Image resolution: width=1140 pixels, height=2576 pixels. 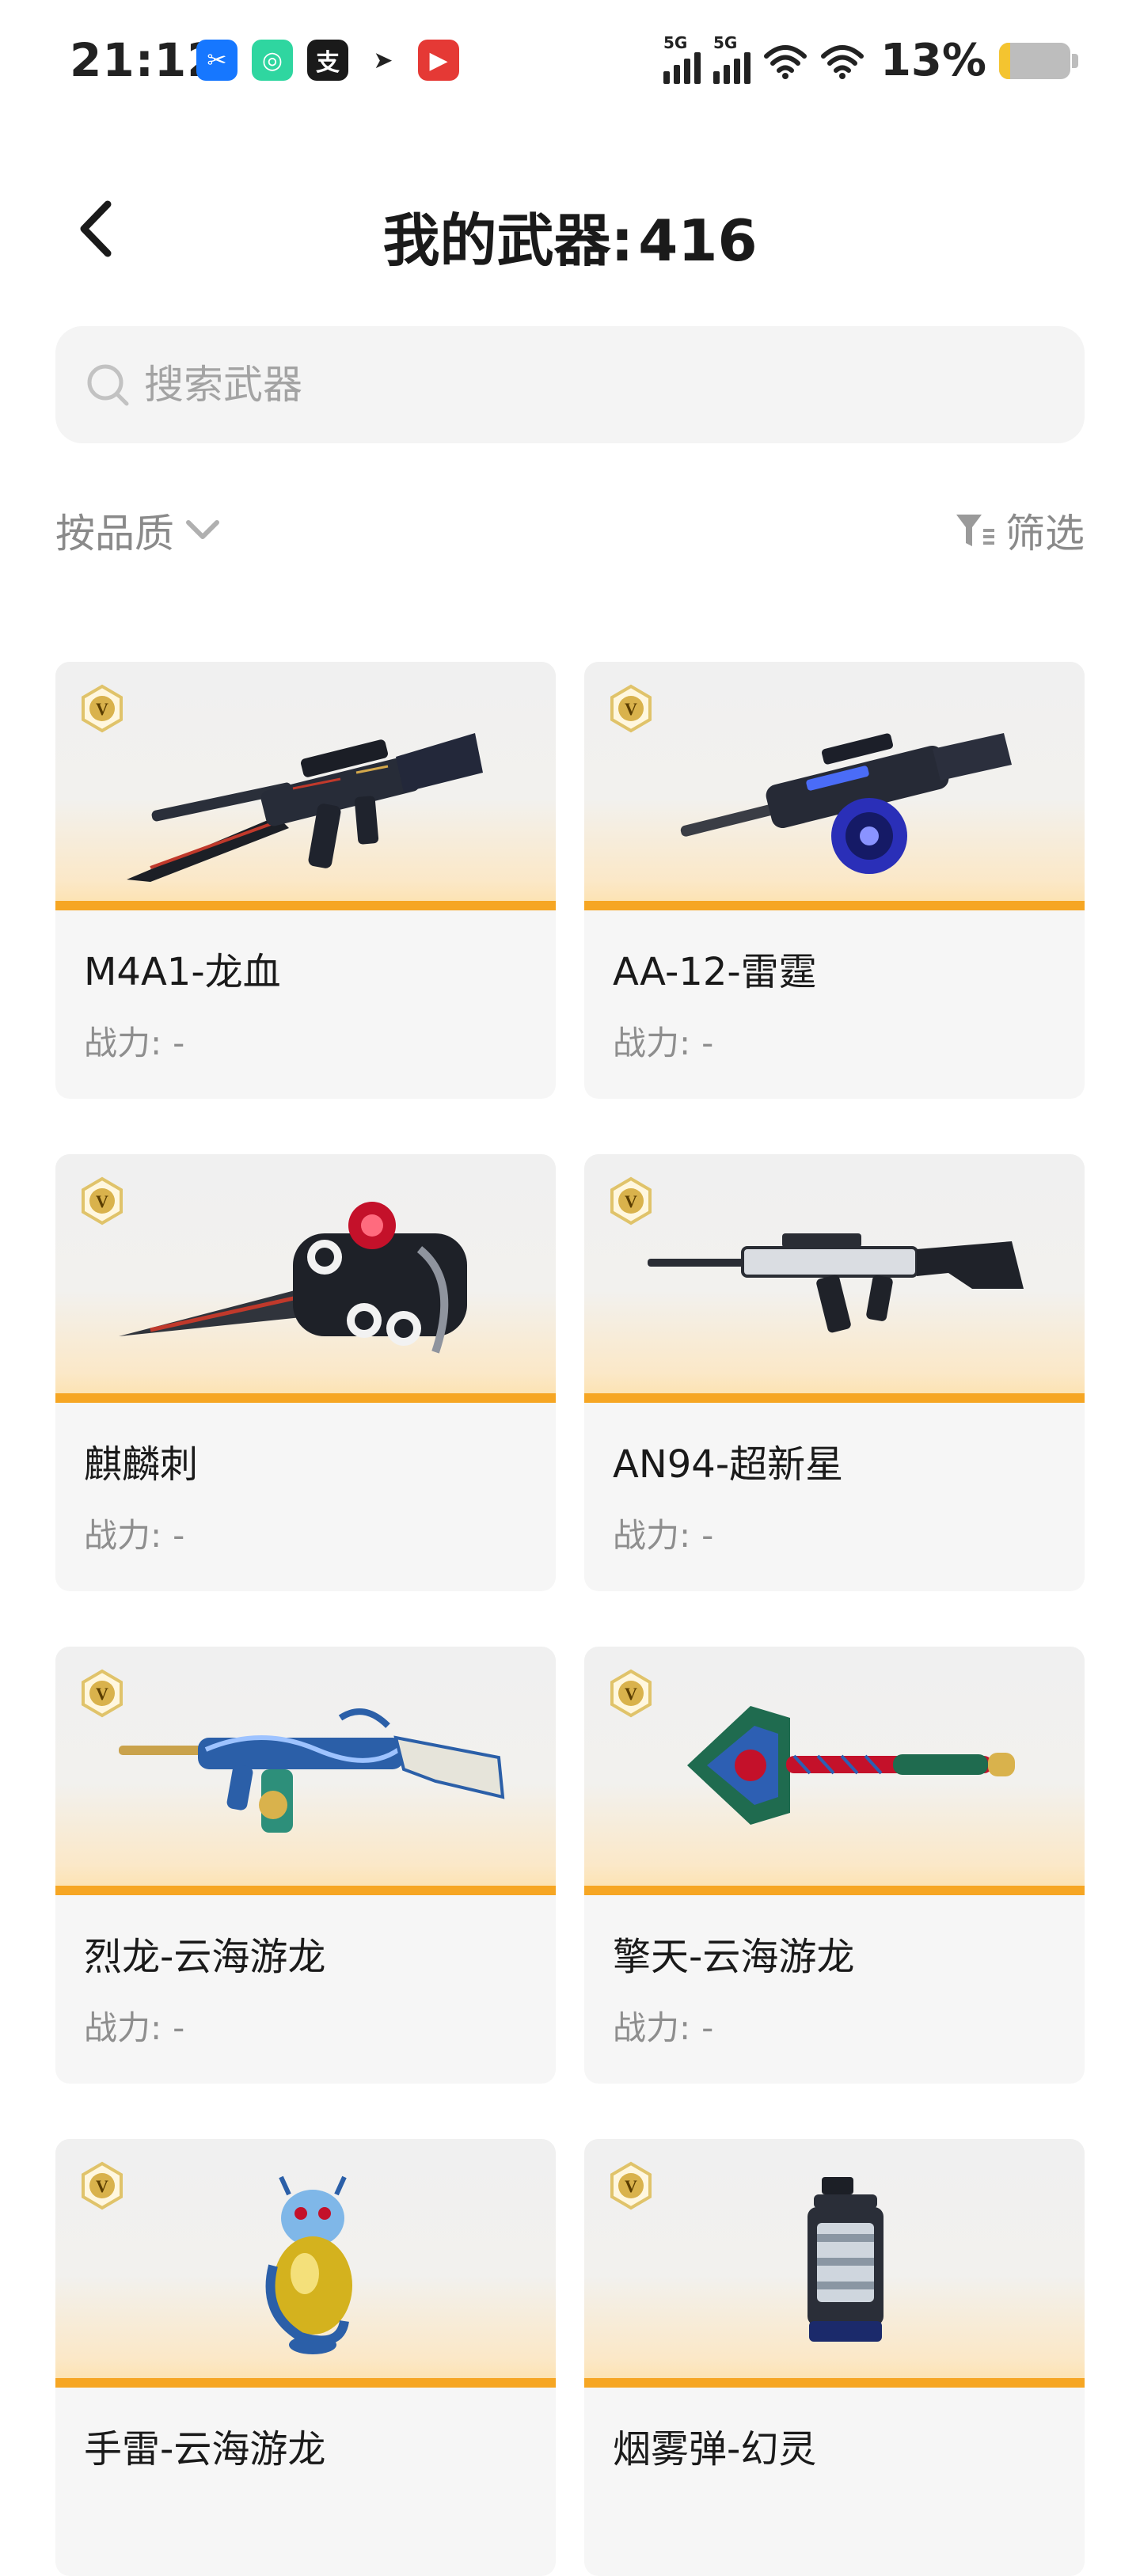 I want to click on weapon-name: 烟雾弹-幻灵, so click(x=715, y=2450).